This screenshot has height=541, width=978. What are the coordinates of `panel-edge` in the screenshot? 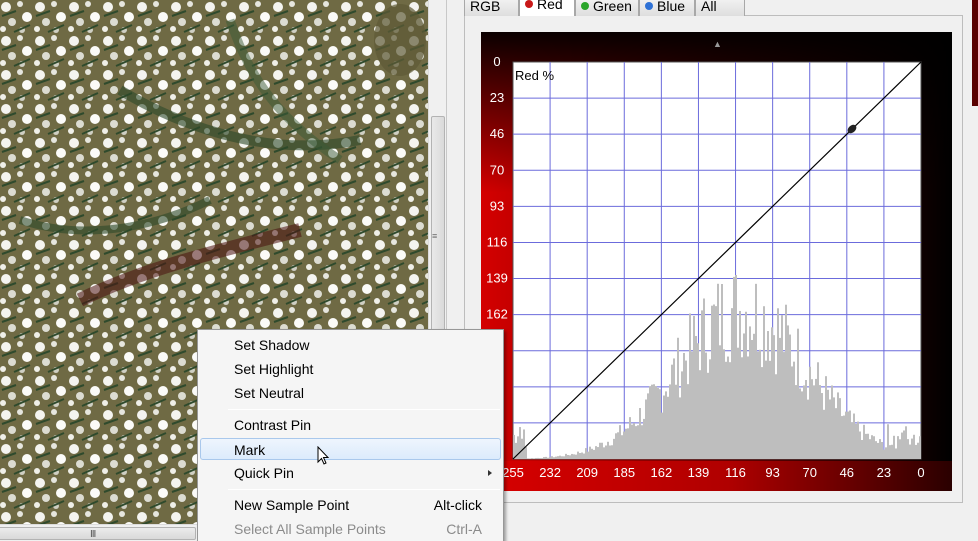 It's located at (975, 53).